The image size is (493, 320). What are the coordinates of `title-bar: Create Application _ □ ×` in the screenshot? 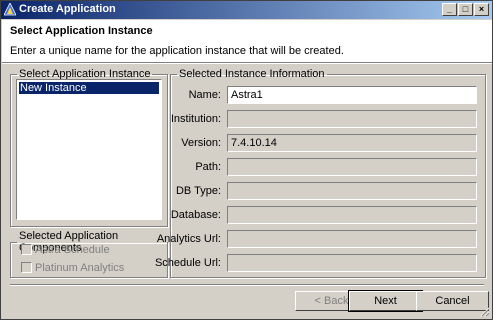 It's located at (246, 10).